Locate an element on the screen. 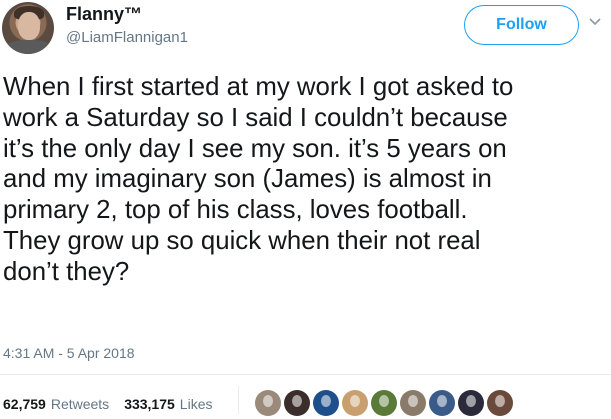 The image size is (611, 419). user-handle: @LiamFlannigan1 is located at coordinates (127, 37).